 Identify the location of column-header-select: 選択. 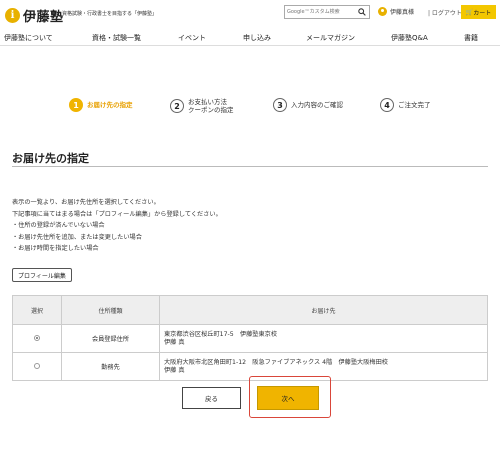
(37, 310).